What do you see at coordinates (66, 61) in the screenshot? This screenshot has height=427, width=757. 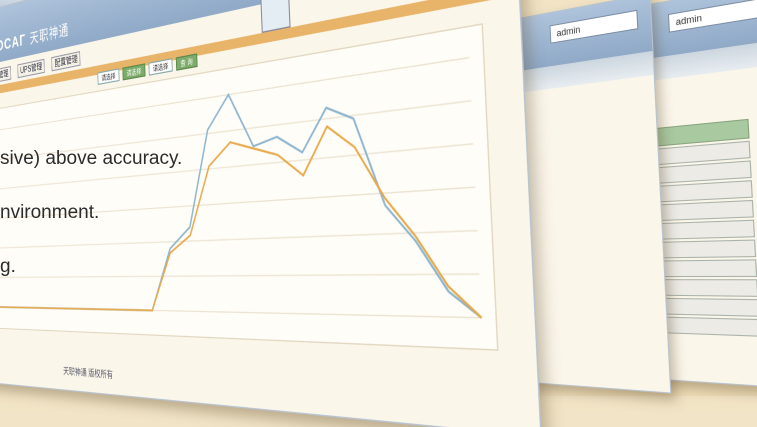 I see `nav-item: 配置管理` at bounding box center [66, 61].